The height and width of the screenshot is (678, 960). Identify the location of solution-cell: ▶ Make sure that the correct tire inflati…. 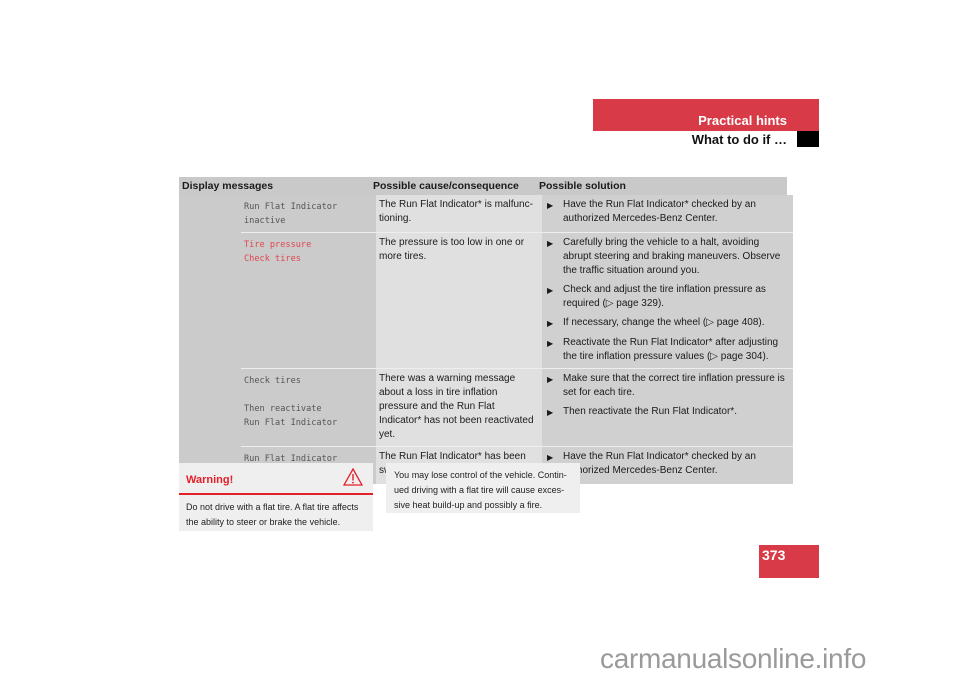
(667, 407).